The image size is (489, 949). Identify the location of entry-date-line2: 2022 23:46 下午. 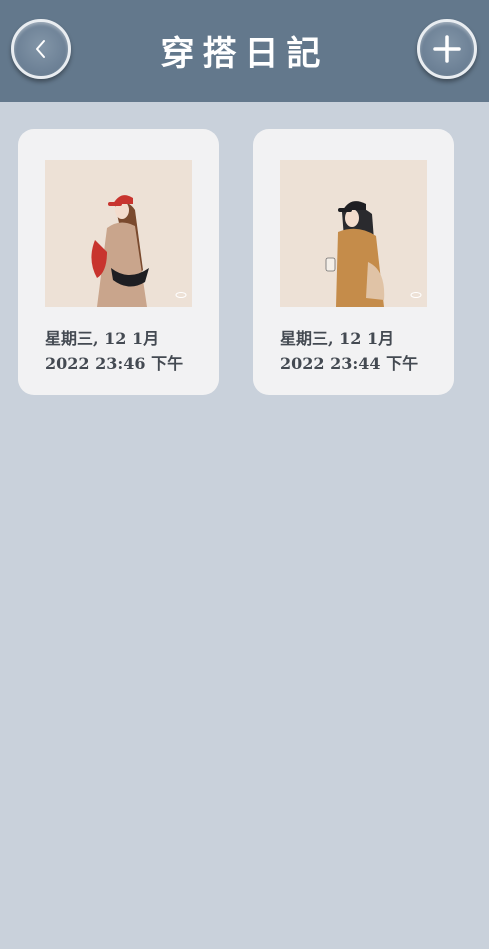
(114, 363).